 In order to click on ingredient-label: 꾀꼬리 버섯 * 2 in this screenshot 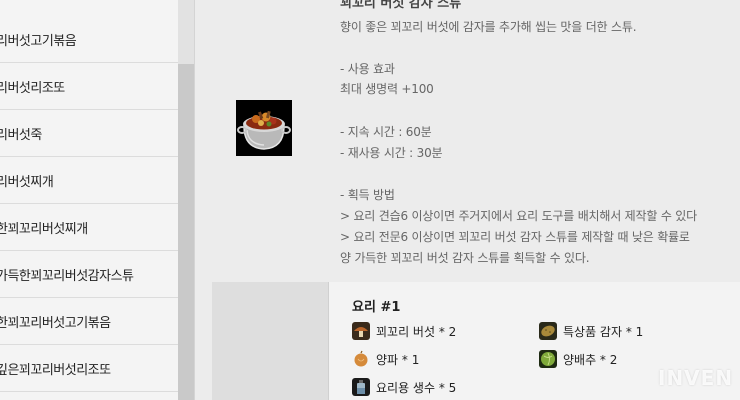, I will do `click(416, 331)`.